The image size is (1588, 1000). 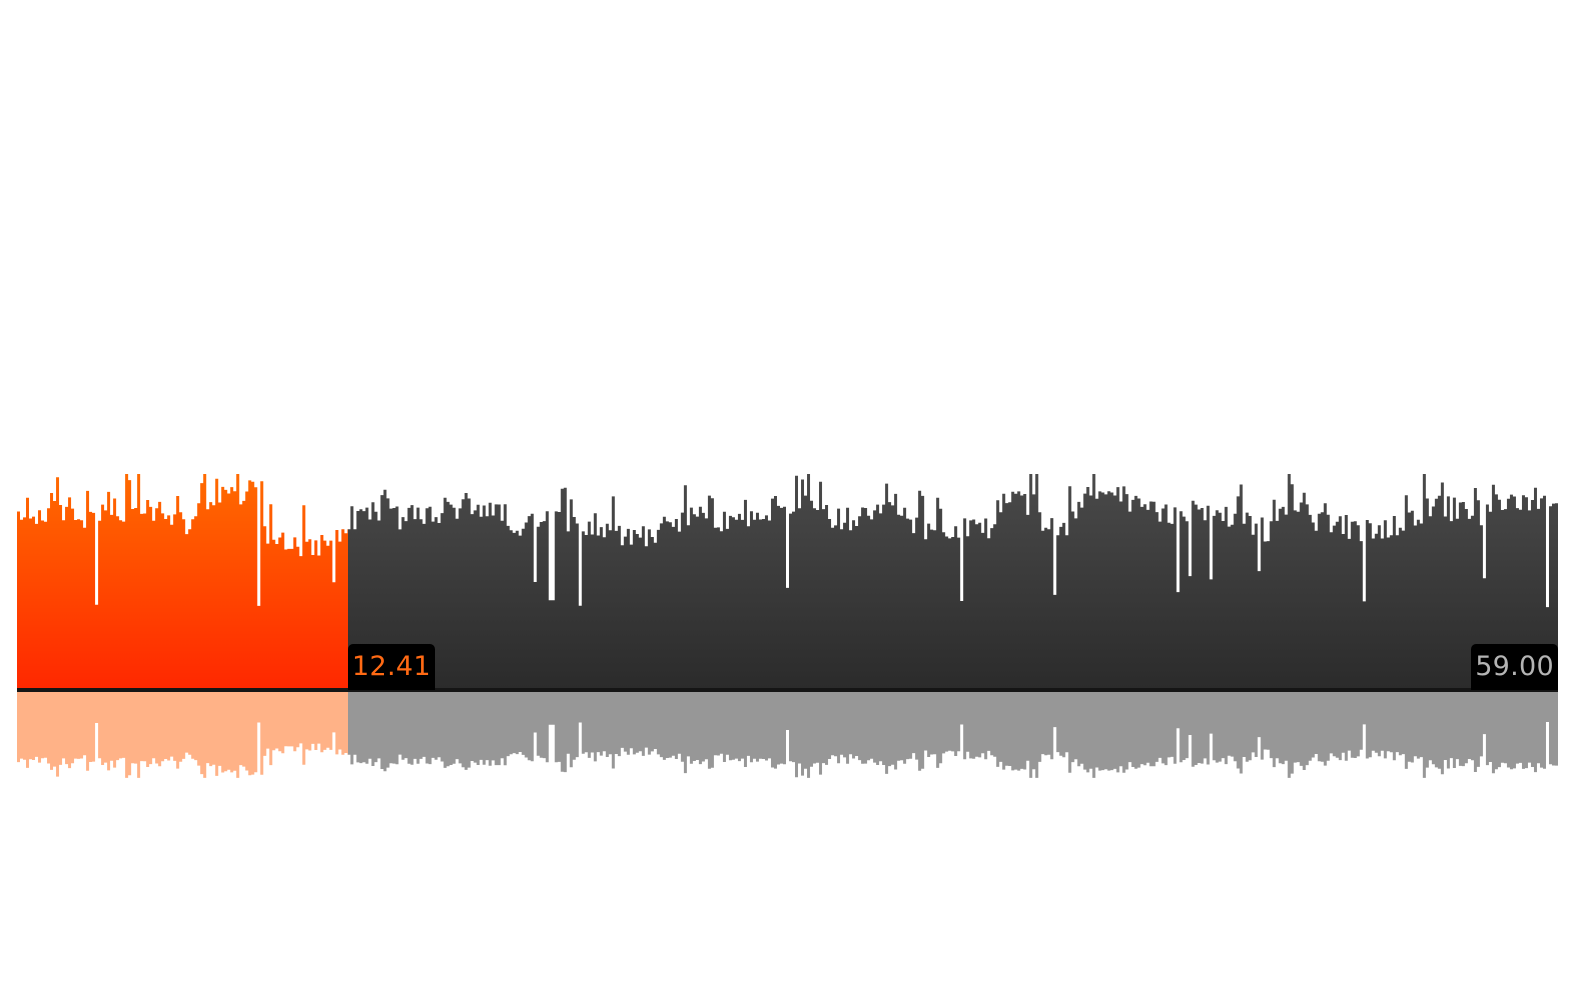 I want to click on elapsed-time-label: 12.41, so click(x=391, y=667).